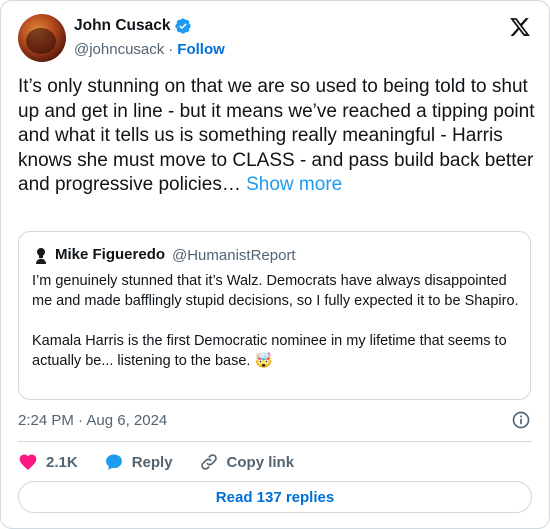 This screenshot has width=550, height=529. I want to click on quoted-author-avatar, so click(41, 255).